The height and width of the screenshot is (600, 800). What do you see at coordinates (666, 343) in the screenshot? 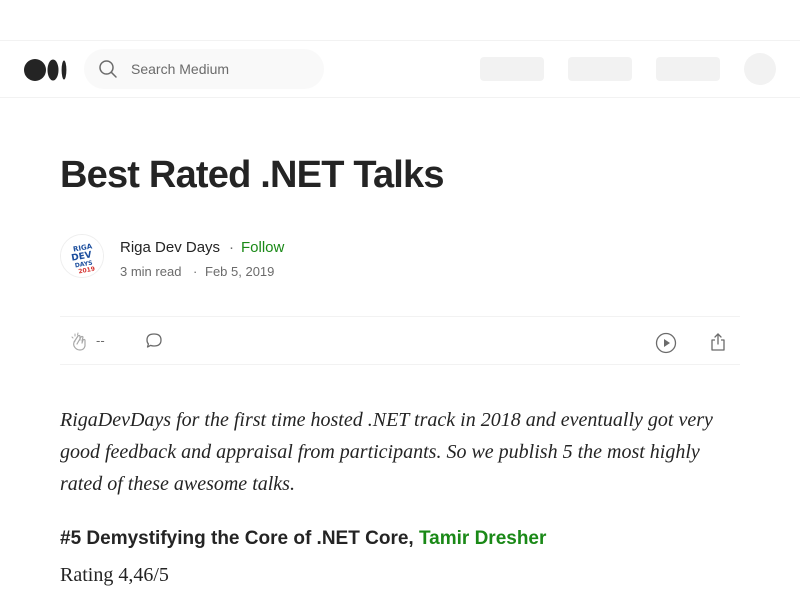
I see `listen-play-icon` at bounding box center [666, 343].